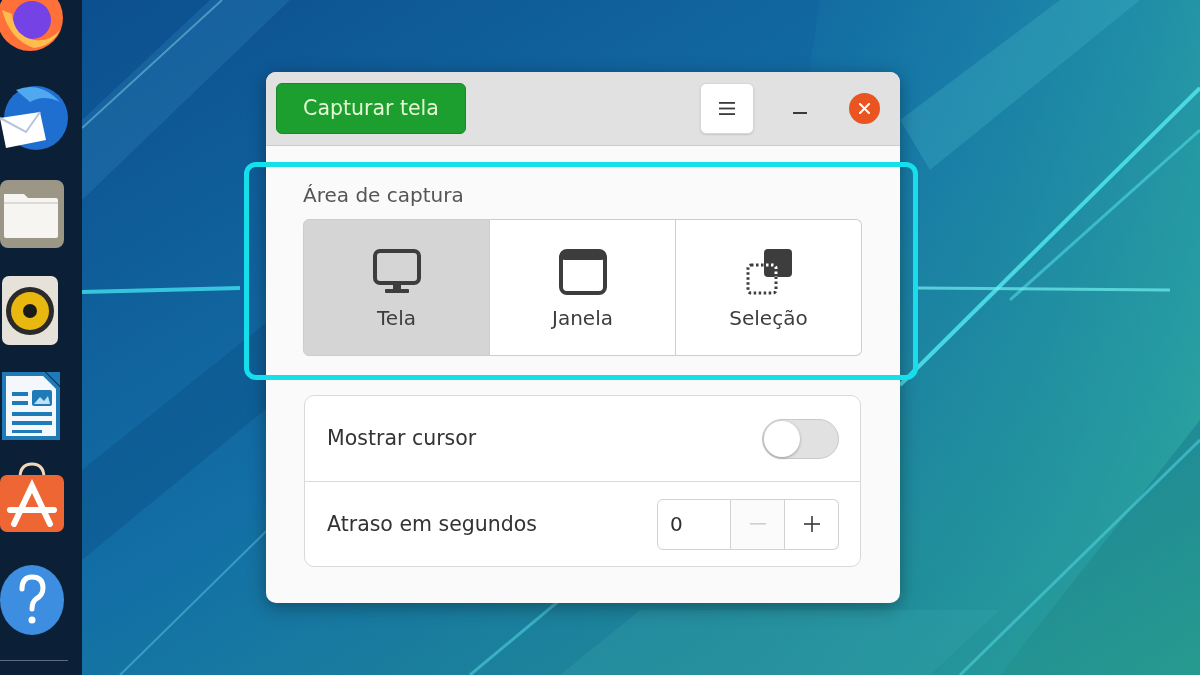 The image size is (1200, 675). Describe the element at coordinates (582, 272) in the screenshot. I see `window-icon` at that location.